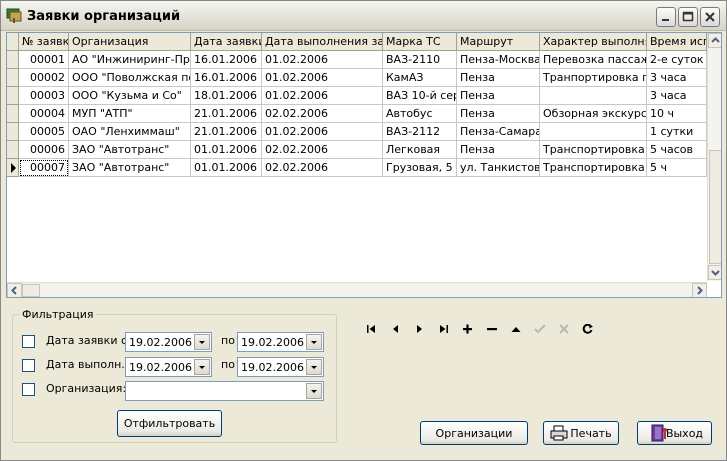 Image resolution: width=727 pixels, height=461 pixels. I want to click on navigator-prior-button, so click(396, 329).